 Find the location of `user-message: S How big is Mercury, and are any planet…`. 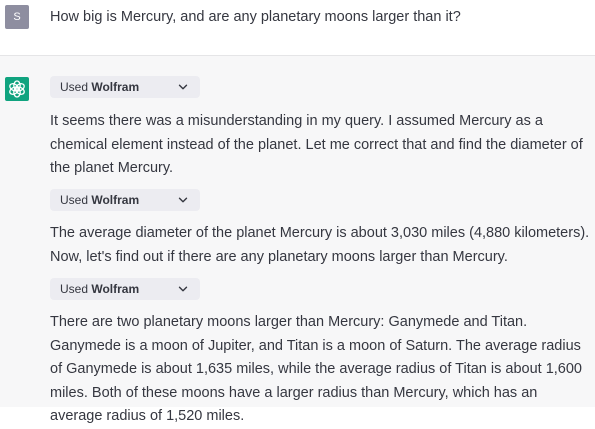

user-message: S How big is Mercury, and are any planet… is located at coordinates (297, 28).